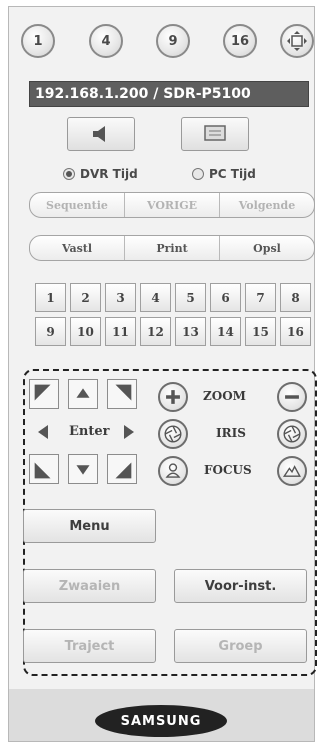 The height and width of the screenshot is (746, 320). What do you see at coordinates (77, 248) in the screenshot?
I see `freeze-button: Vastl` at bounding box center [77, 248].